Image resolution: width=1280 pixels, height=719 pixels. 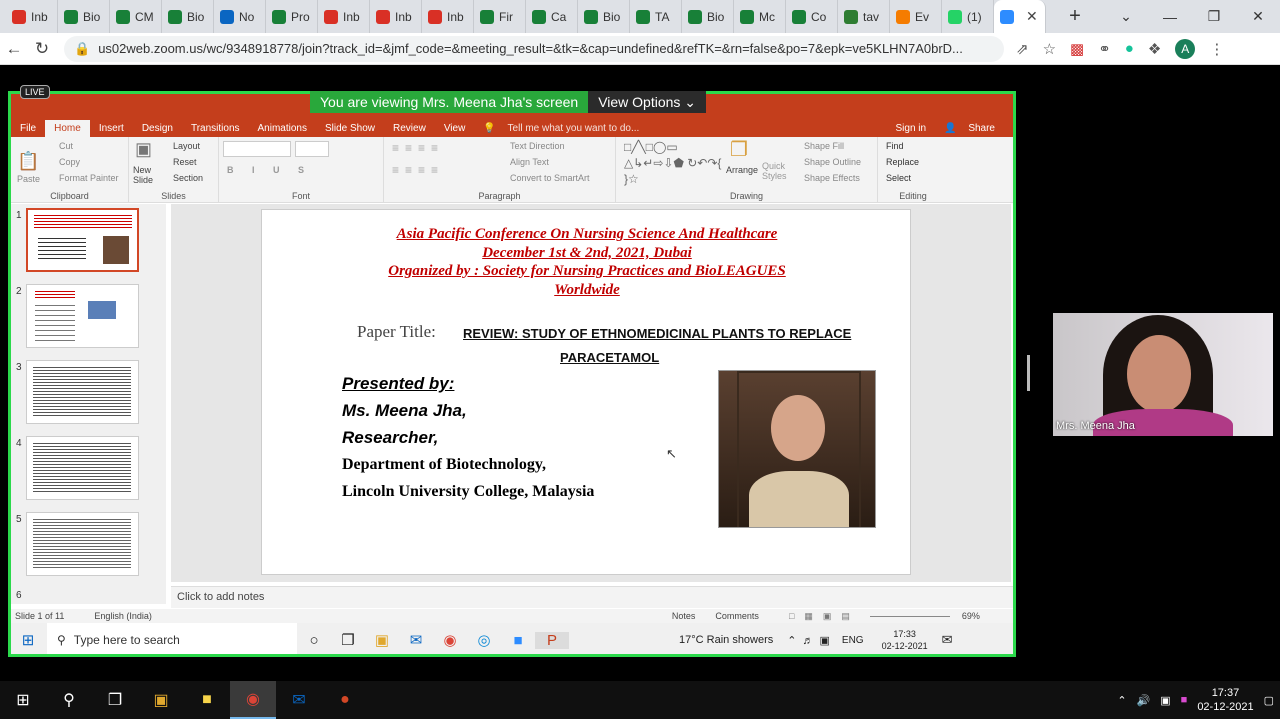 What do you see at coordinates (1269, 700) in the screenshot?
I see `notifications-icon: ▢` at bounding box center [1269, 700].